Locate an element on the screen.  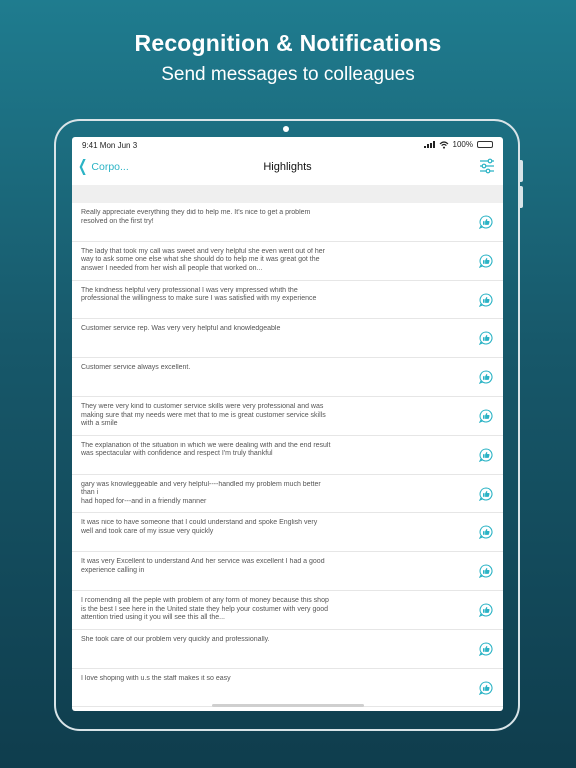
status-time: 9:41 Mon Jun 3 is located at coordinates (110, 145).